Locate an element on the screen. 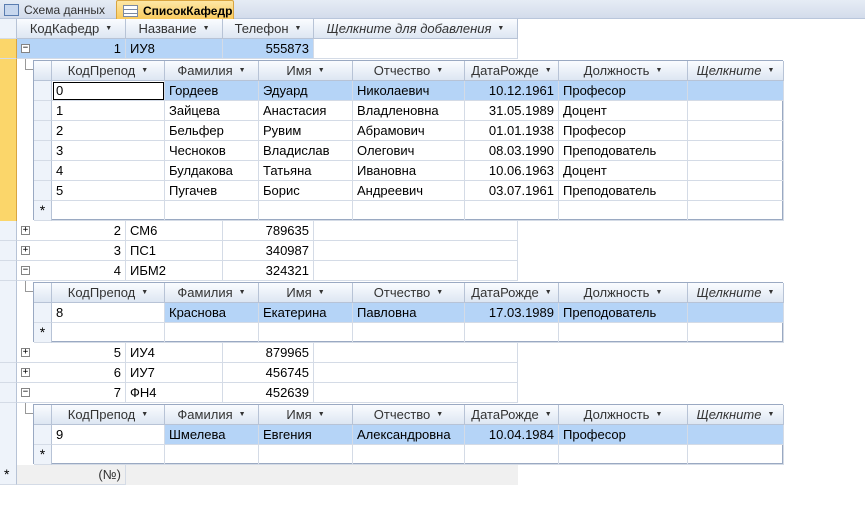  department-id-cell: 7 is located at coordinates (71, 393).